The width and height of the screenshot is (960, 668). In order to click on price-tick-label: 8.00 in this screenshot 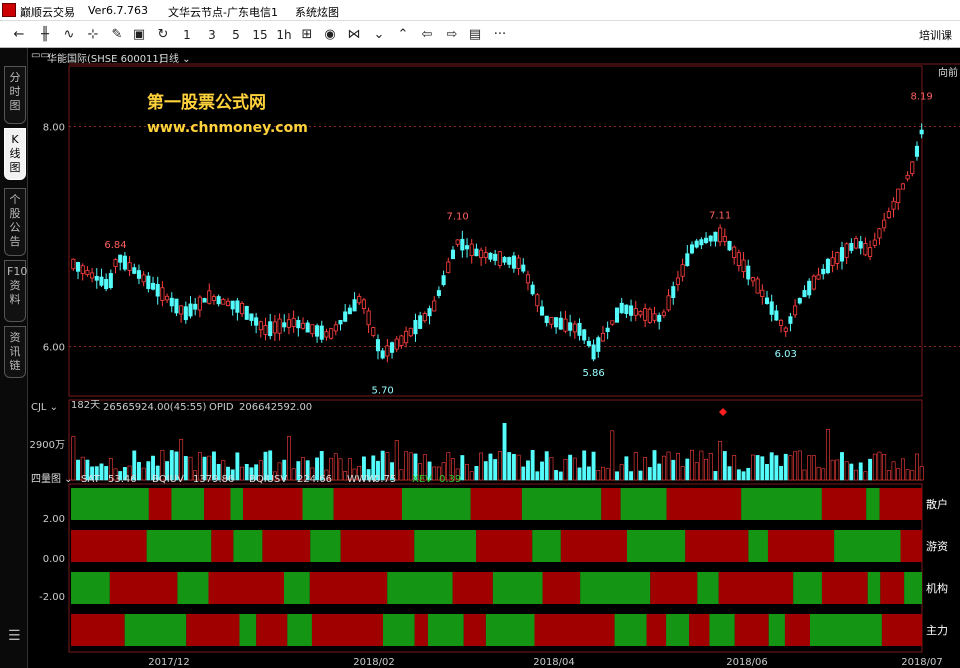, I will do `click(54, 128)`.